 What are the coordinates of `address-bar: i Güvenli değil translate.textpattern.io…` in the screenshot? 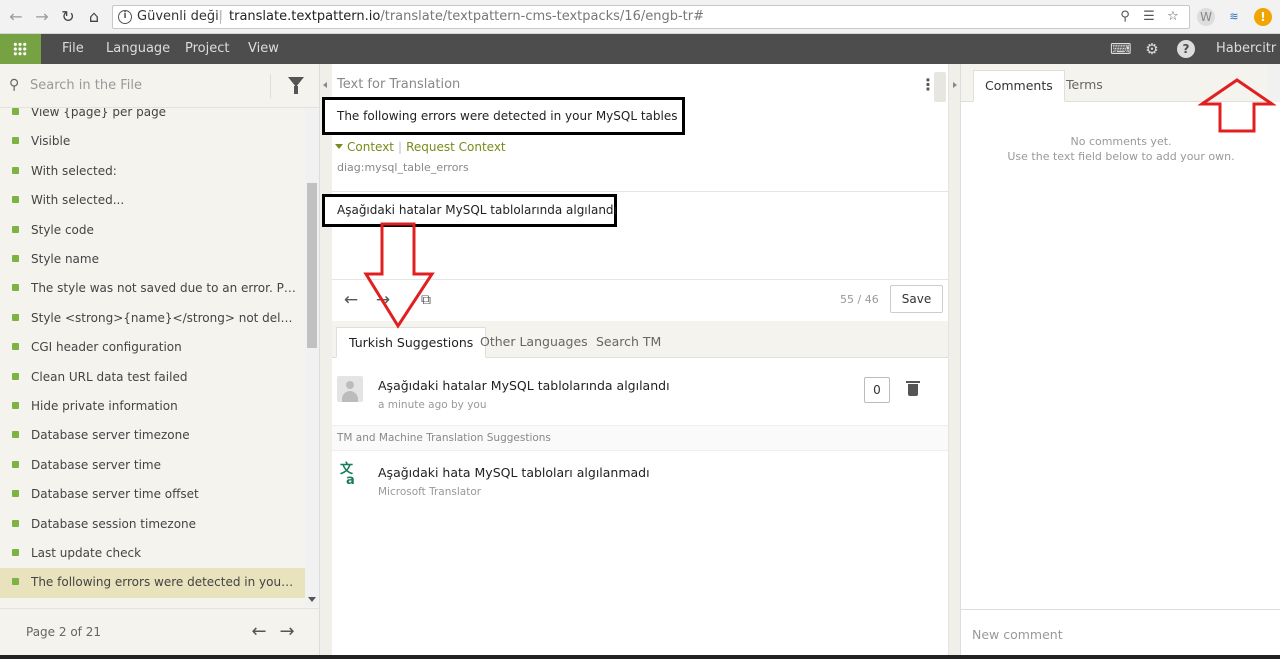 It's located at (651, 17).